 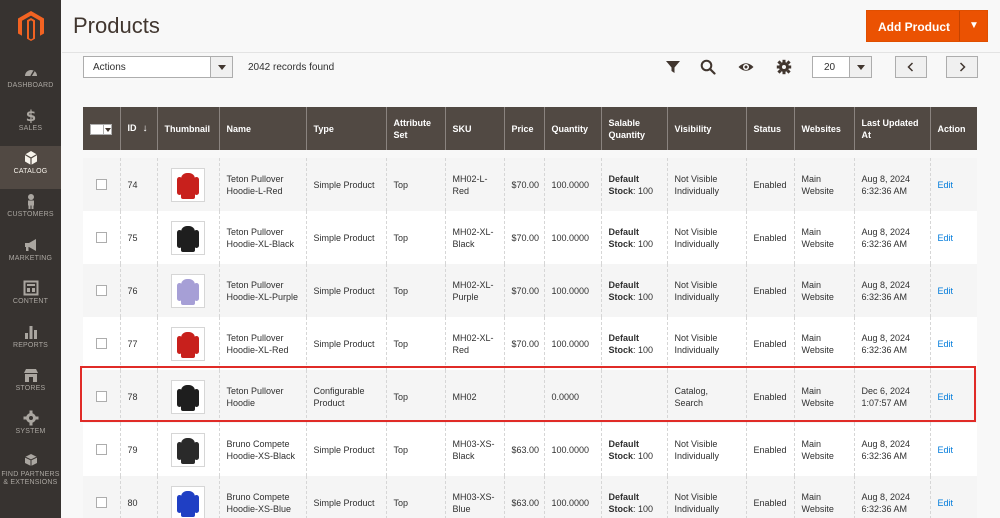 What do you see at coordinates (30, 341) in the screenshot?
I see `sidebar-item-reports: REPORTS` at bounding box center [30, 341].